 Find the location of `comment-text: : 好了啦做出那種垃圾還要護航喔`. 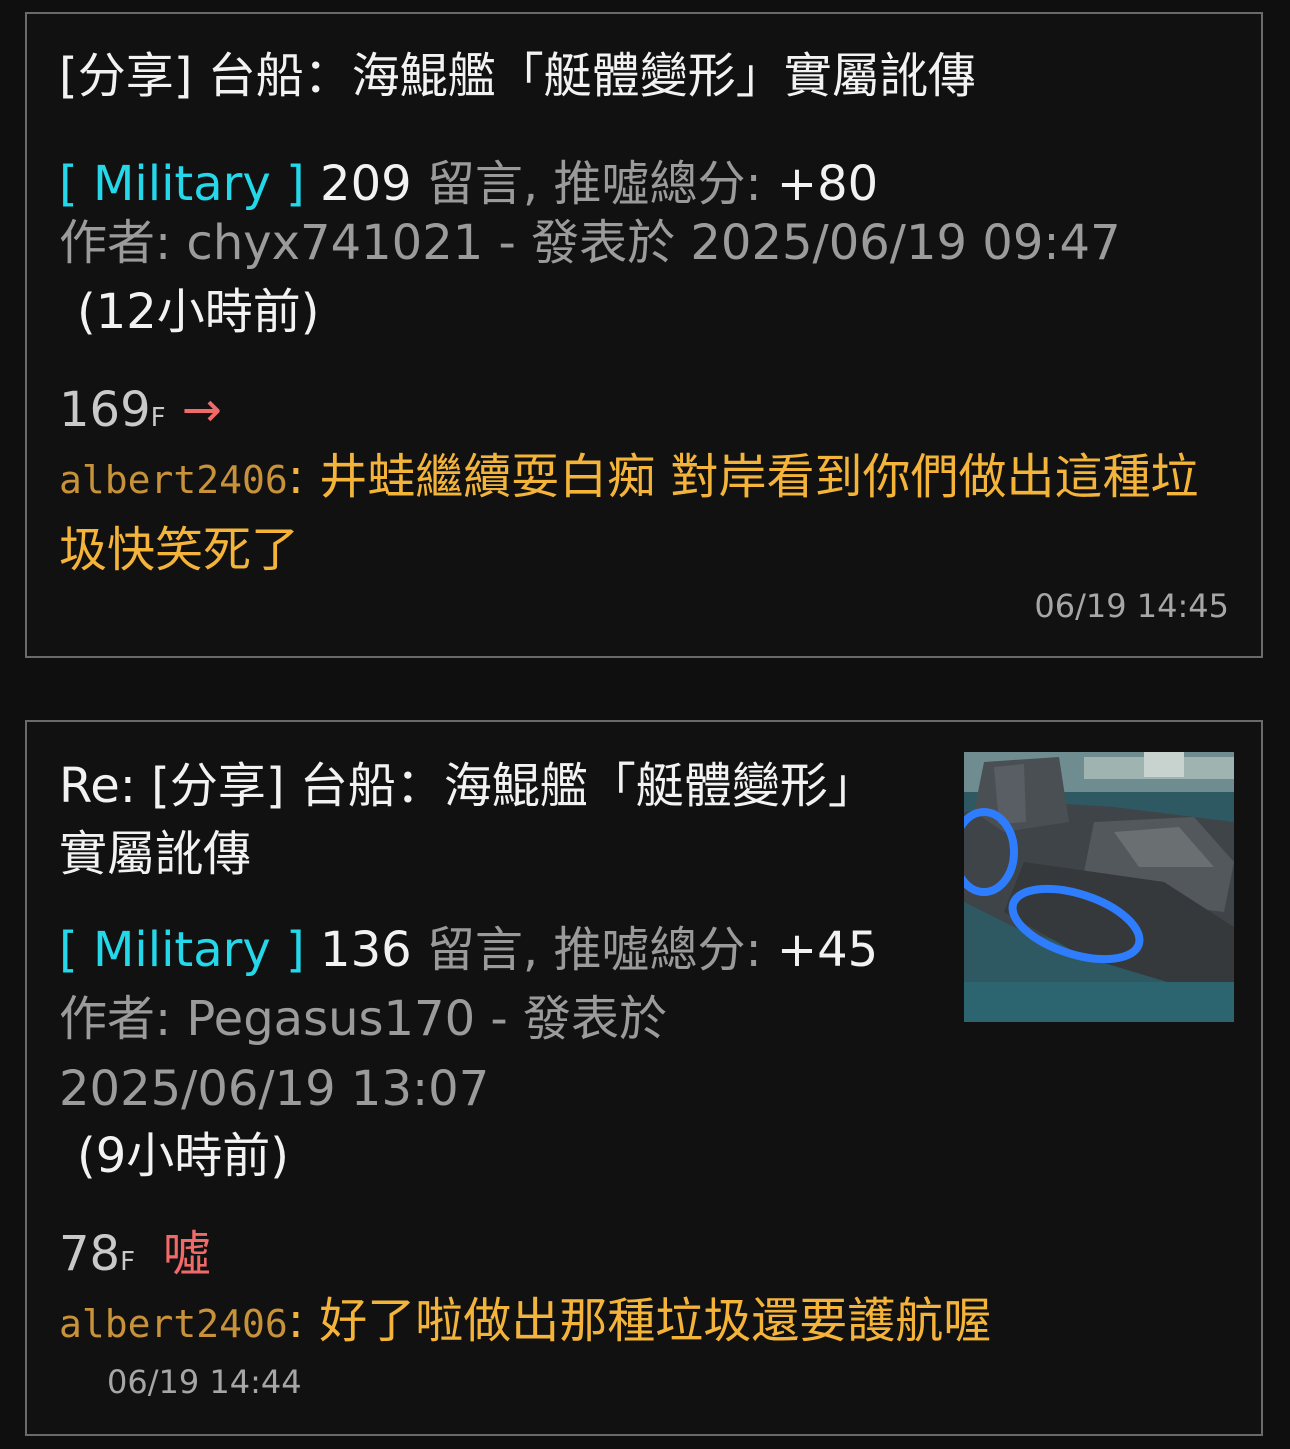

comment-text: : 好了啦做出那種垃圾還要護航喔 is located at coordinates (639, 1321).